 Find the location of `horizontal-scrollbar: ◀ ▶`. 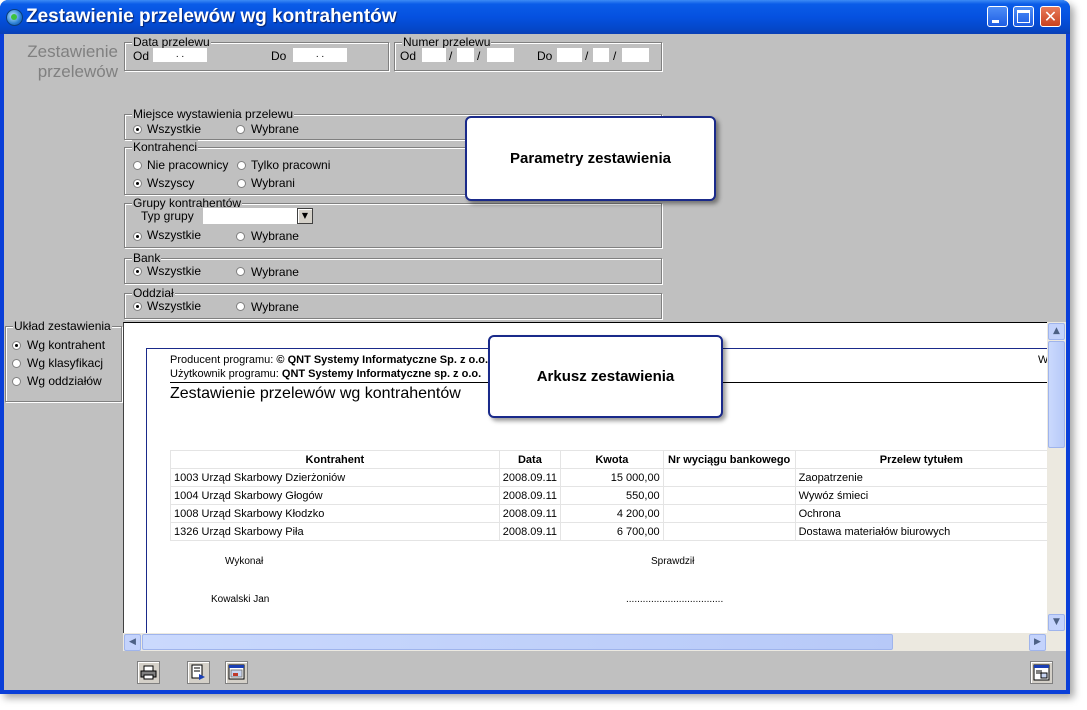

horizontal-scrollbar: ◀ ▶ is located at coordinates (594, 642).